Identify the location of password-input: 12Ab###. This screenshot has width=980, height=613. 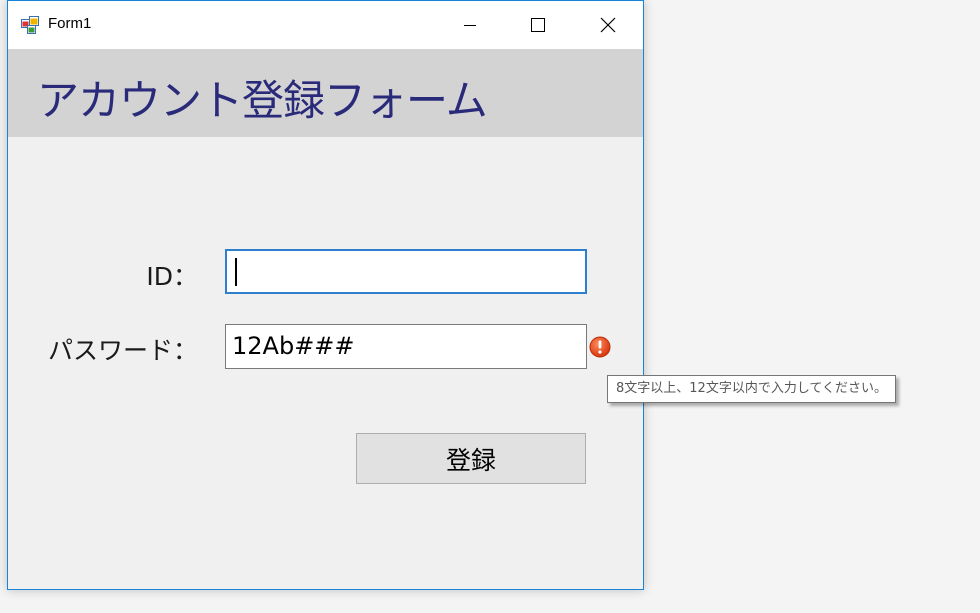
(406, 346).